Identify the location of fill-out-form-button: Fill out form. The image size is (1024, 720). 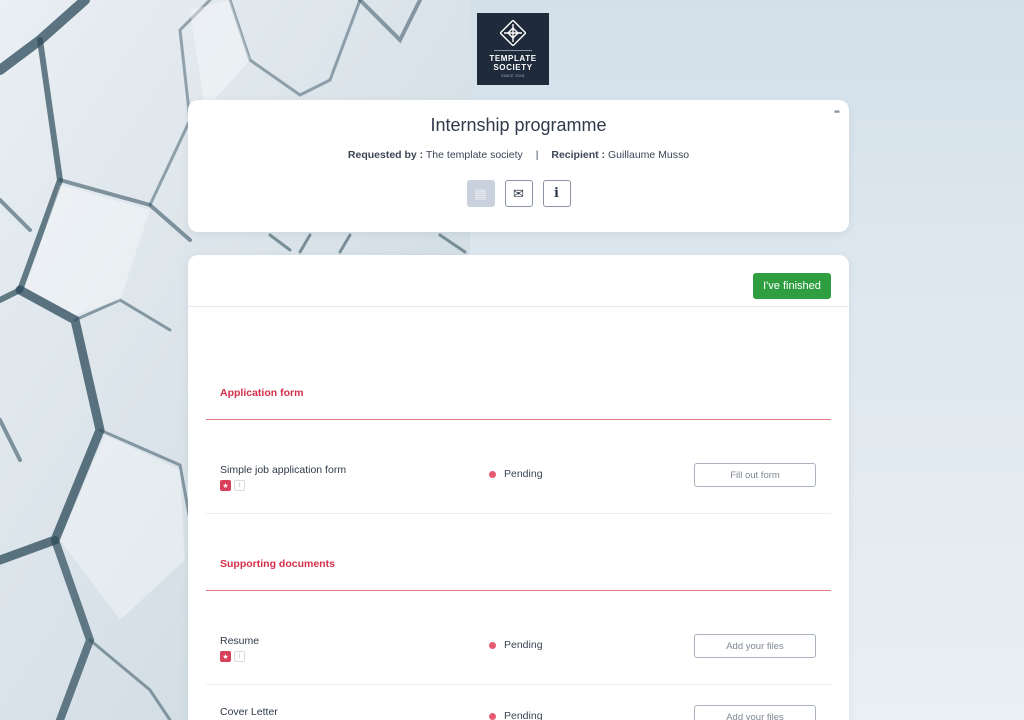
(755, 475).